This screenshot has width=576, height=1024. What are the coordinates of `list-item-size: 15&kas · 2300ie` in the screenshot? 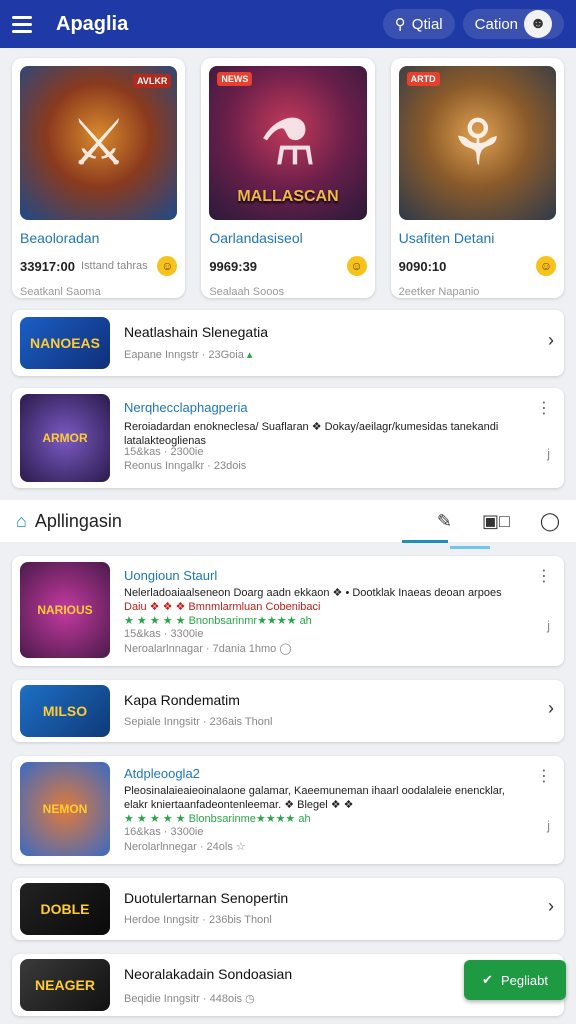 It's located at (164, 452).